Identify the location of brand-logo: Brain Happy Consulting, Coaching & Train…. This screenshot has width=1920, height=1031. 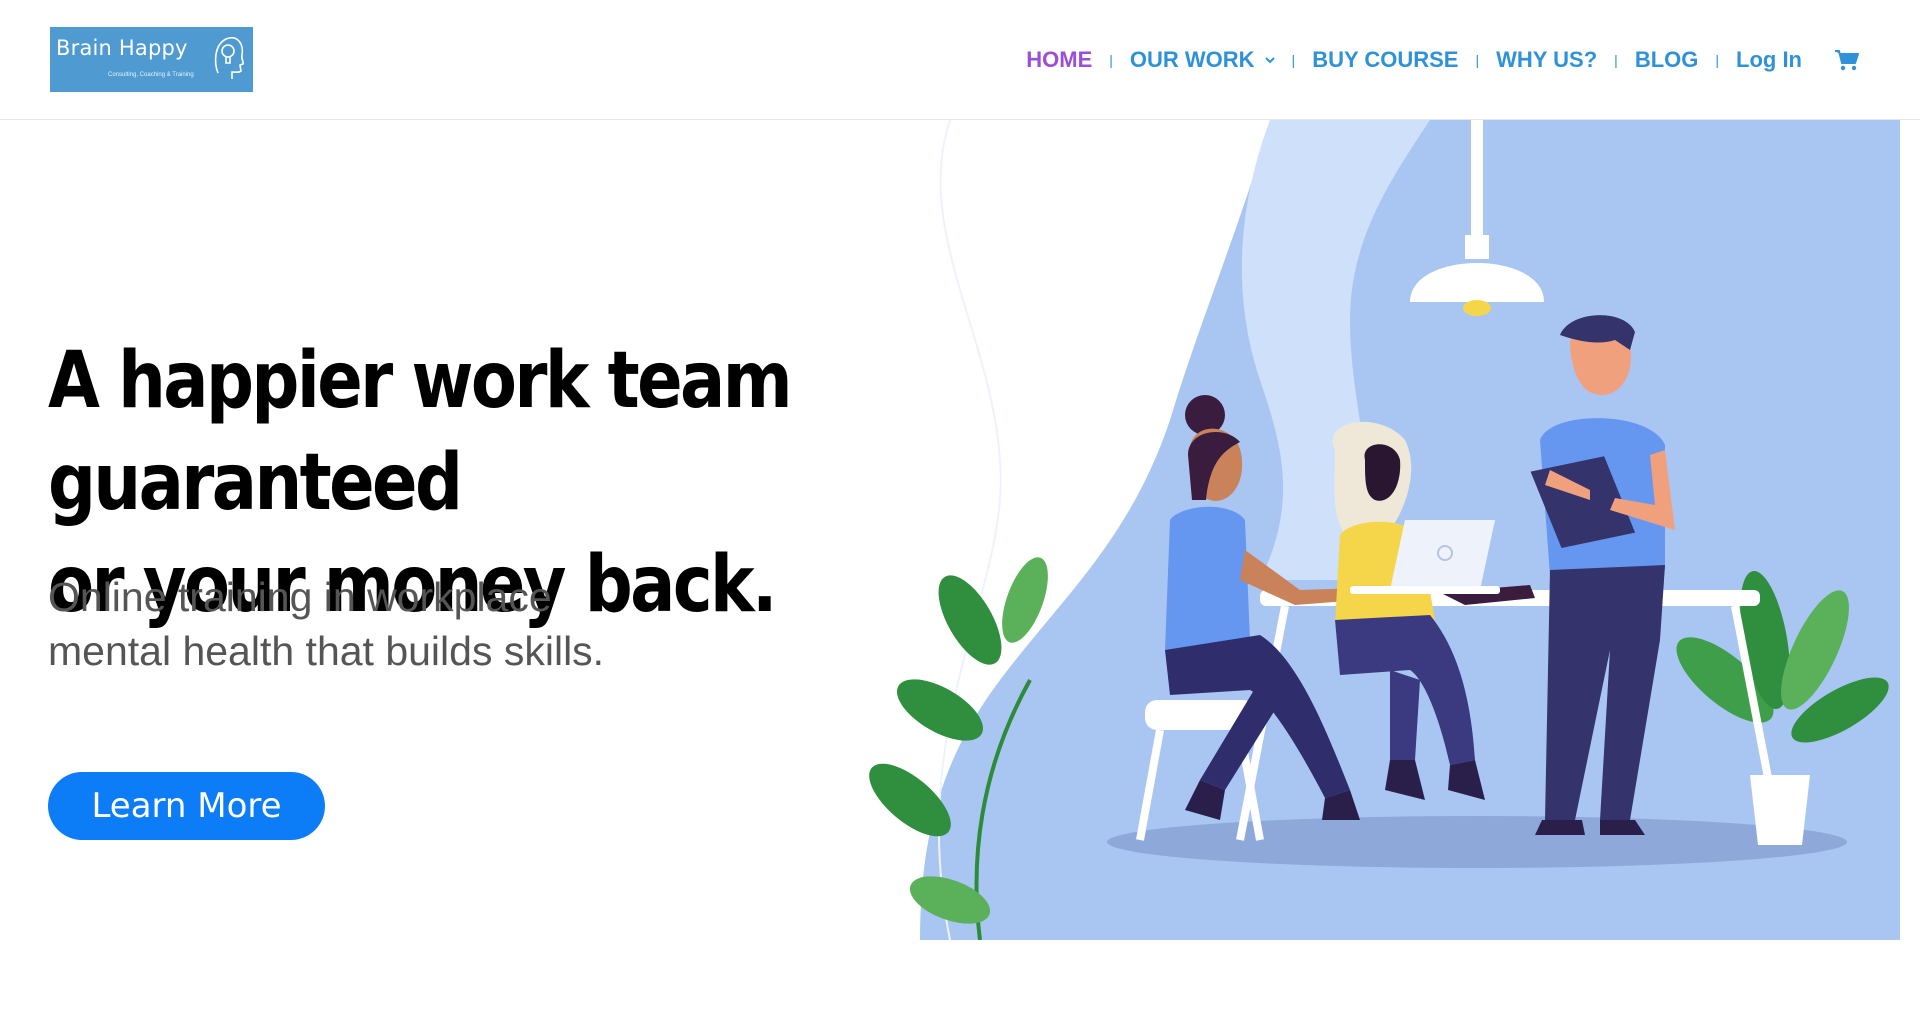
(151, 59).